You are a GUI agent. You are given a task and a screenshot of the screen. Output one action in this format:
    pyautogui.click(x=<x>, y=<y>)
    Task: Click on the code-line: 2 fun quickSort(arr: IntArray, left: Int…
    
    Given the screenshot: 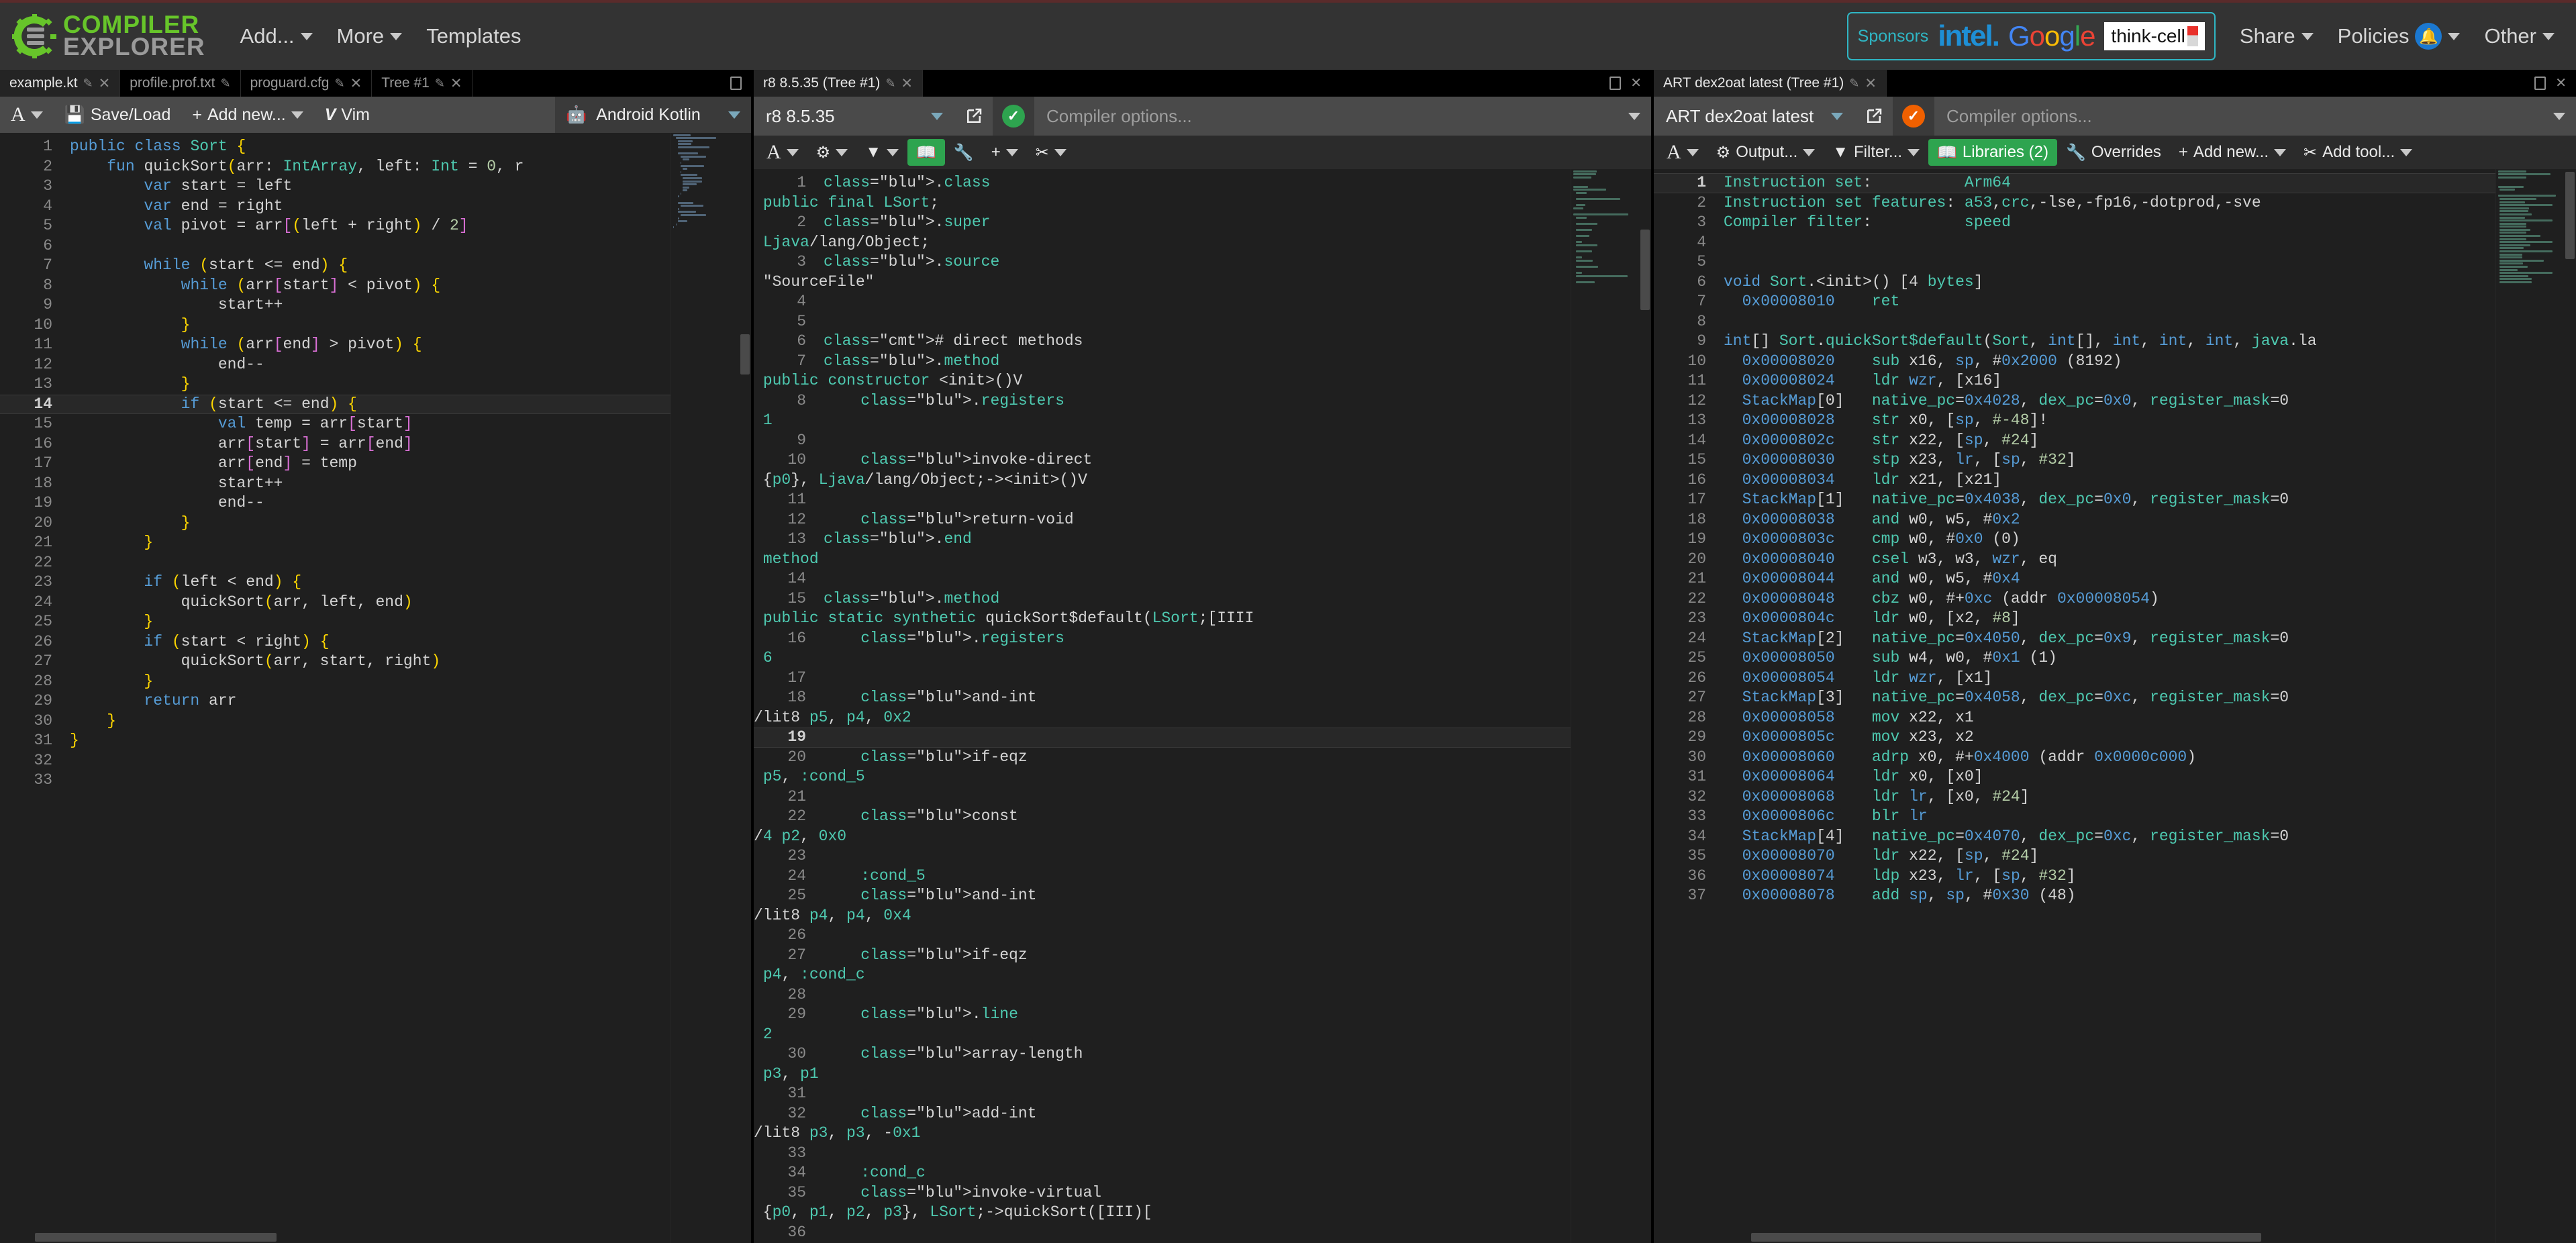 What is the action you would take?
    pyautogui.click(x=335, y=167)
    